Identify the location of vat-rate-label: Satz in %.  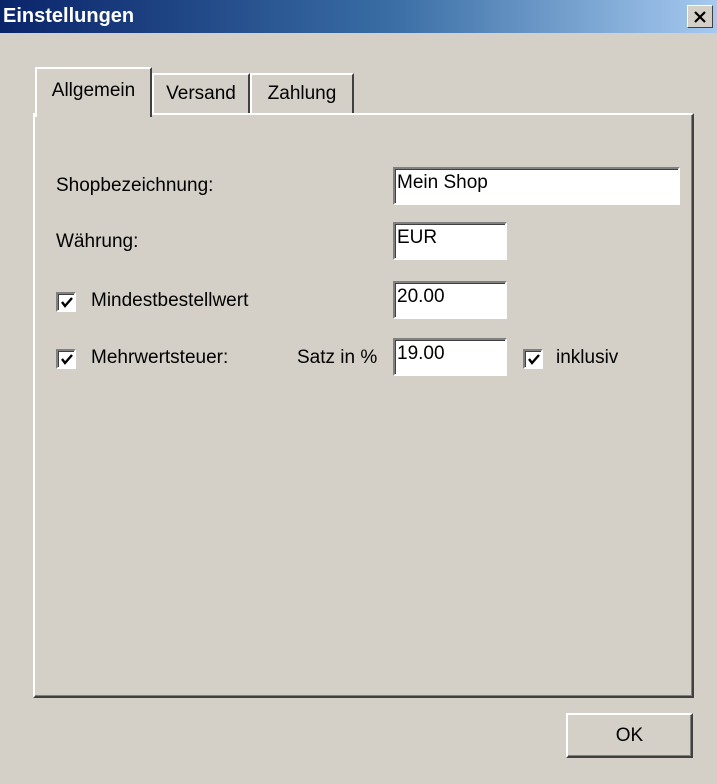
(337, 357).